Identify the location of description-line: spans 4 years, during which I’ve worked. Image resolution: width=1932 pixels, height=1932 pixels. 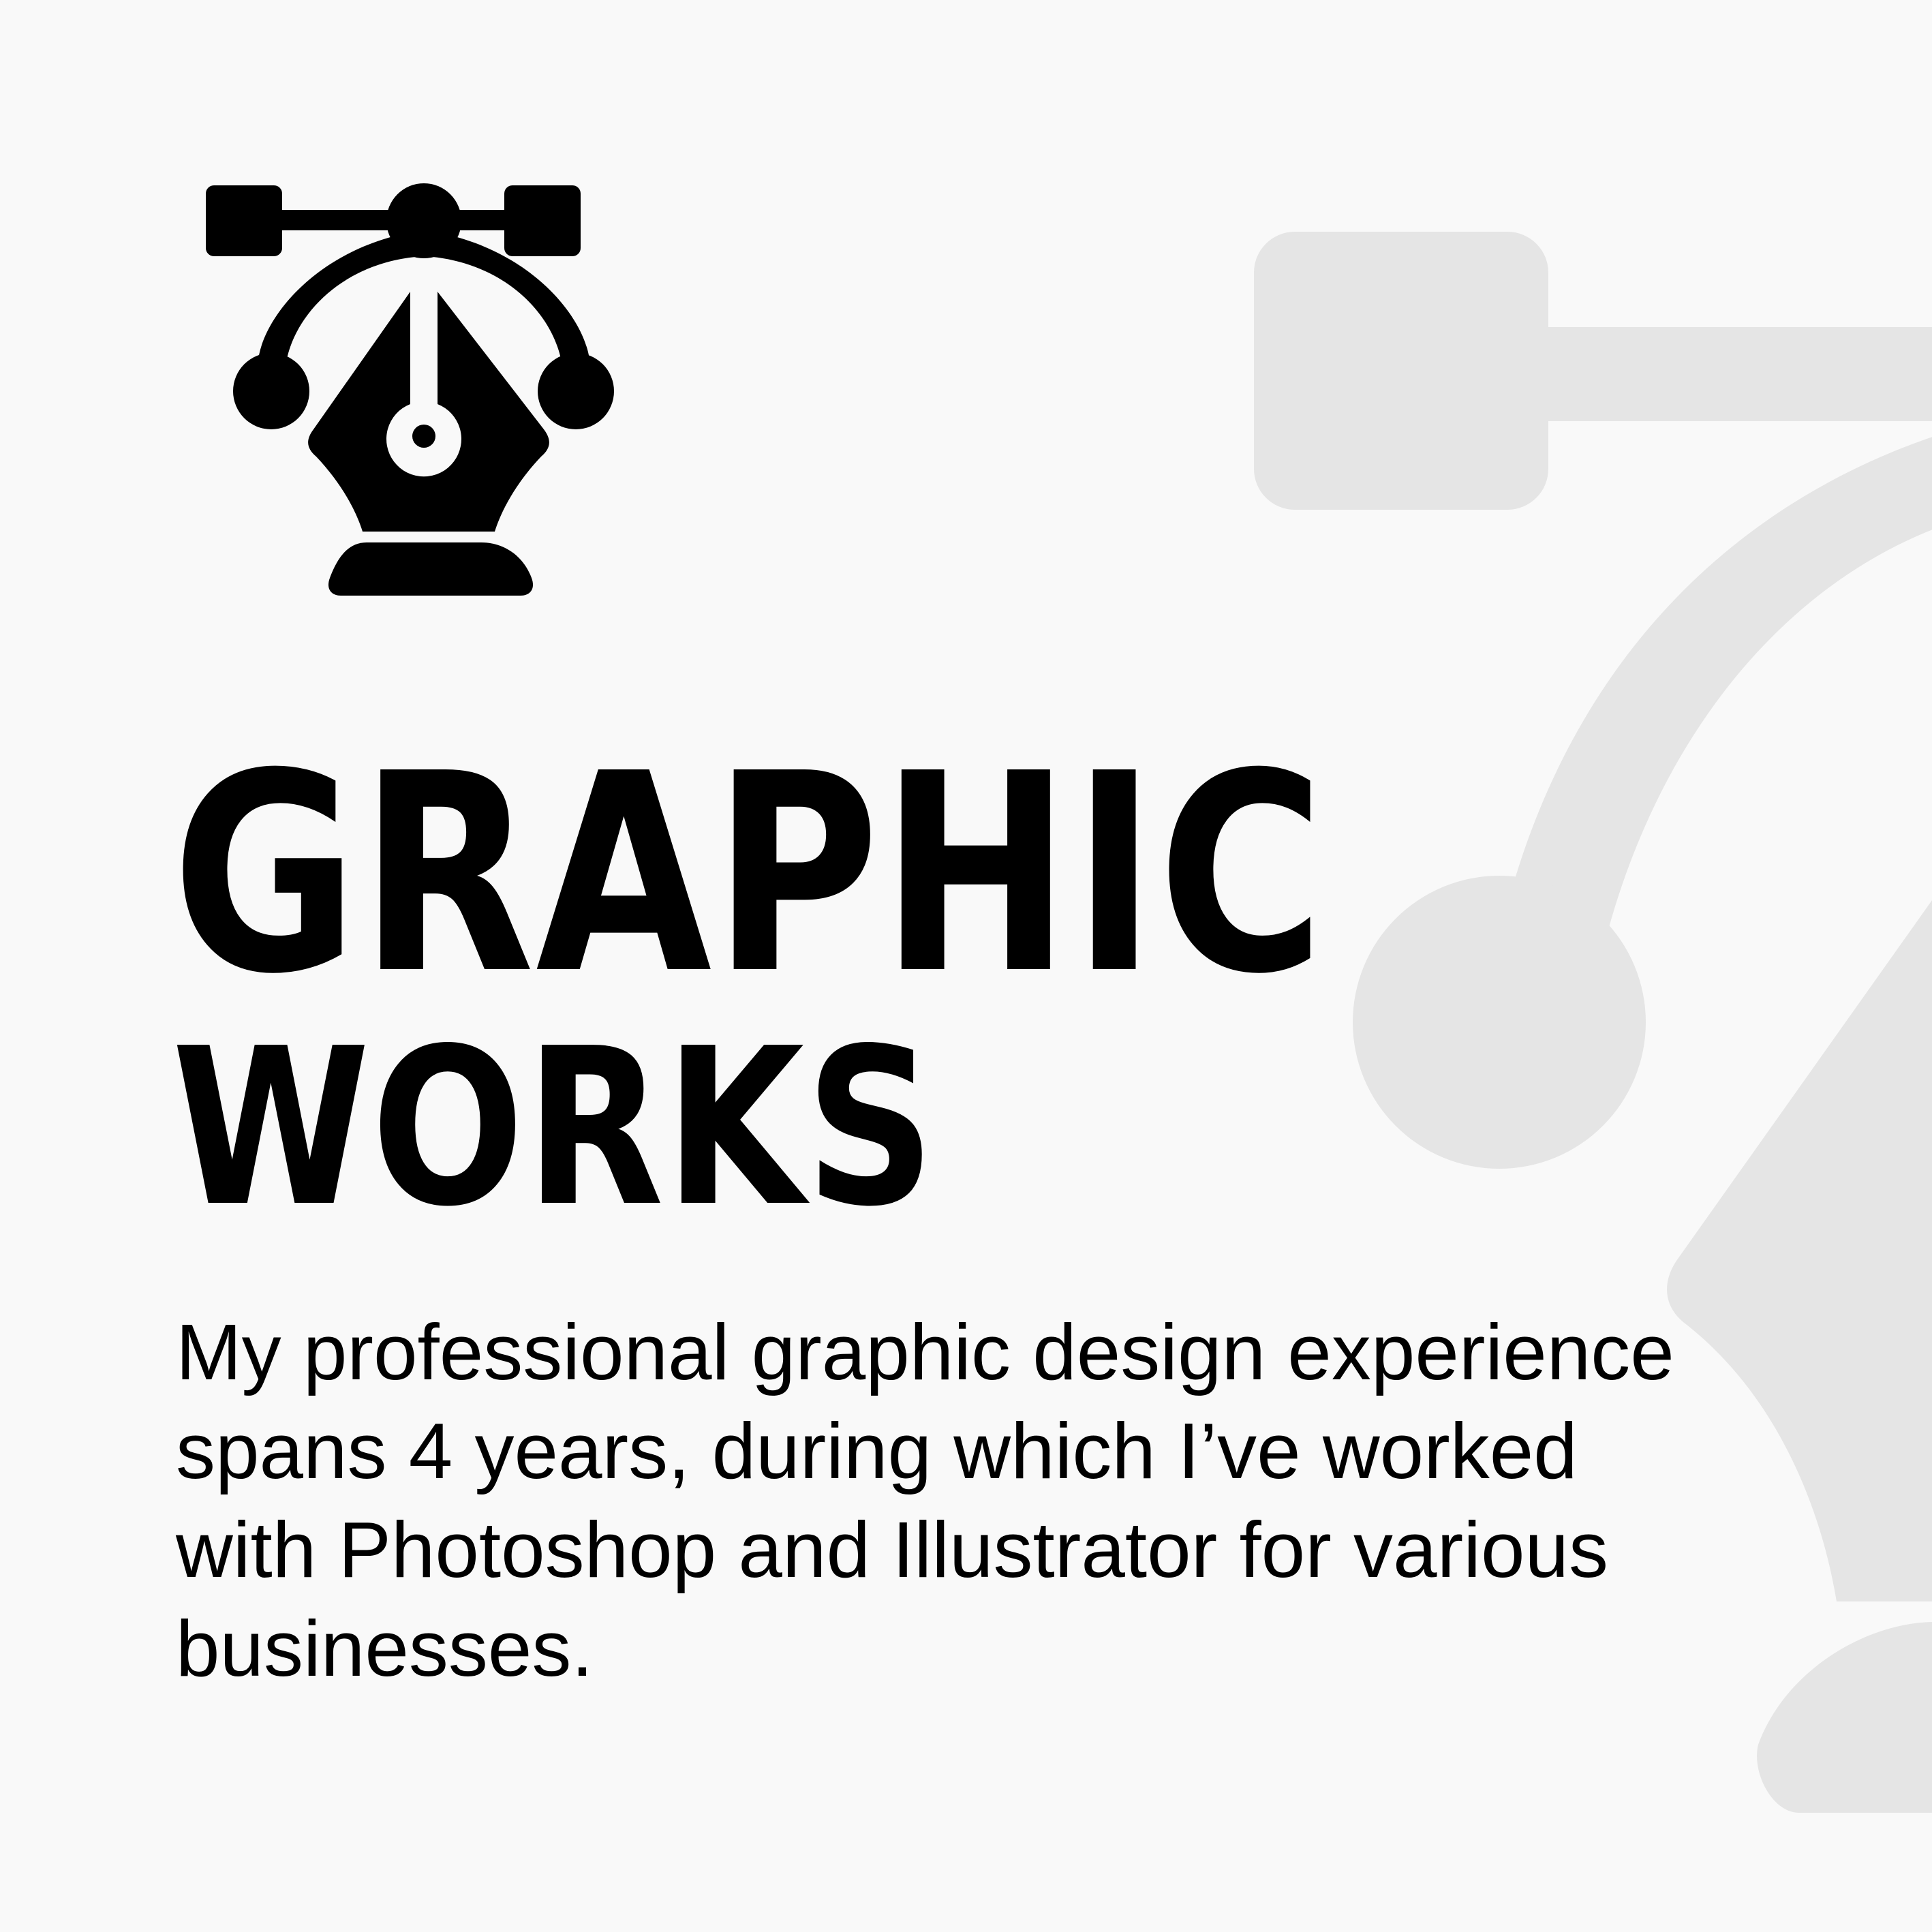
(877, 1451).